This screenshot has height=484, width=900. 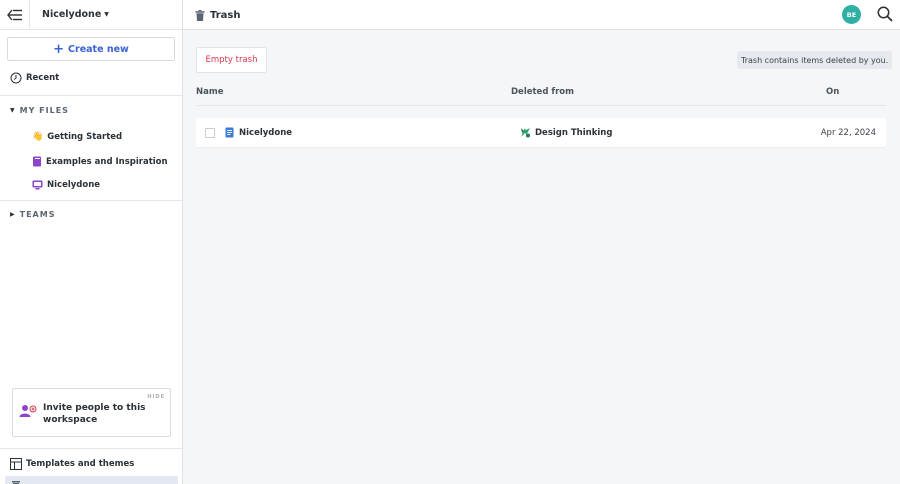 What do you see at coordinates (225, 15) in the screenshot?
I see `page-title-label: Trash` at bounding box center [225, 15].